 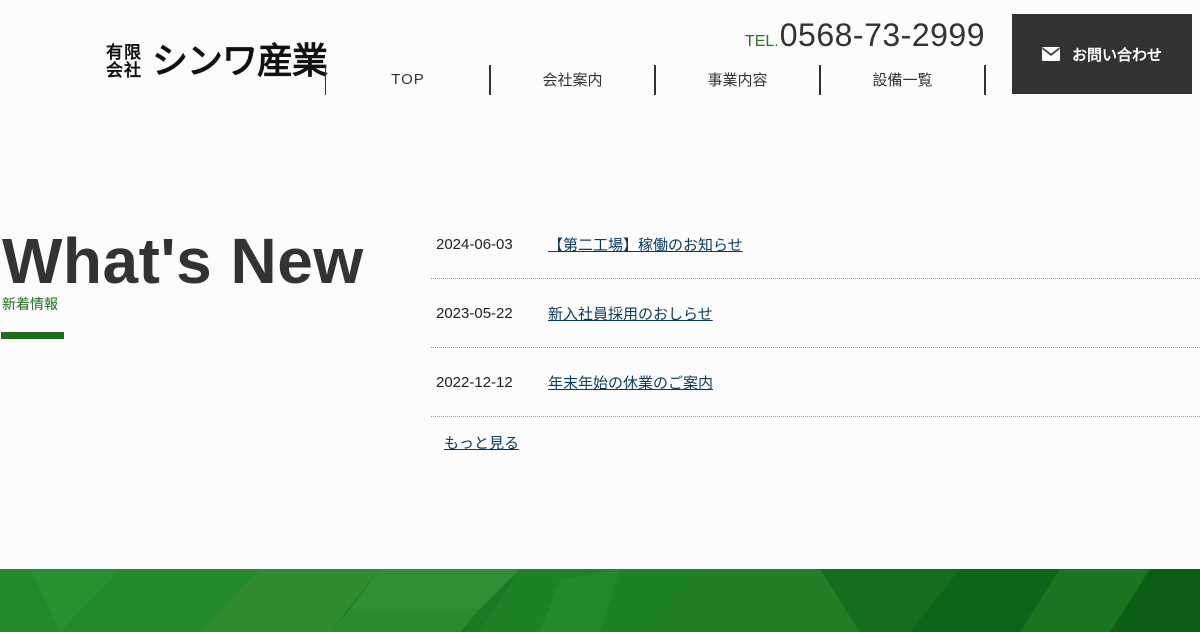 I want to click on contact-button: お問い合わせ, so click(x=1102, y=54).